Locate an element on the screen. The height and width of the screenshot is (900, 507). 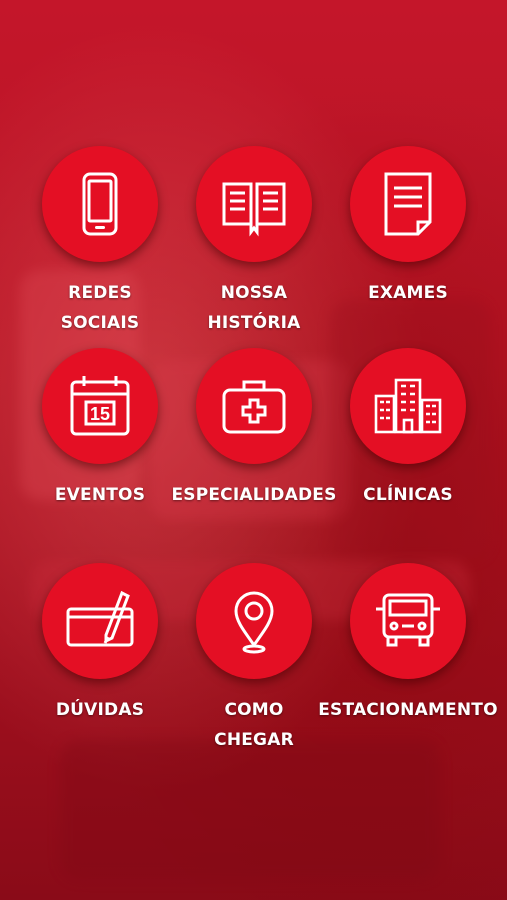
menu-circle: 15 is located at coordinates (100, 406).